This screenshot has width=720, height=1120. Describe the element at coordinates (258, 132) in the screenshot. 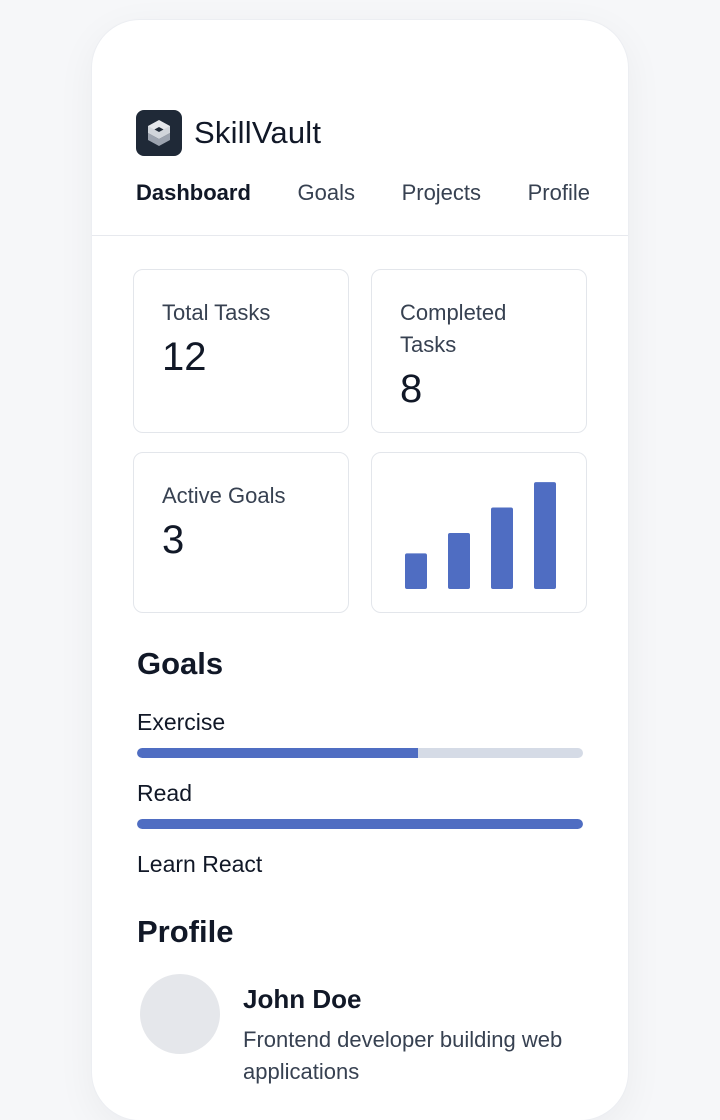

I see `app-name: SkillVault` at that location.